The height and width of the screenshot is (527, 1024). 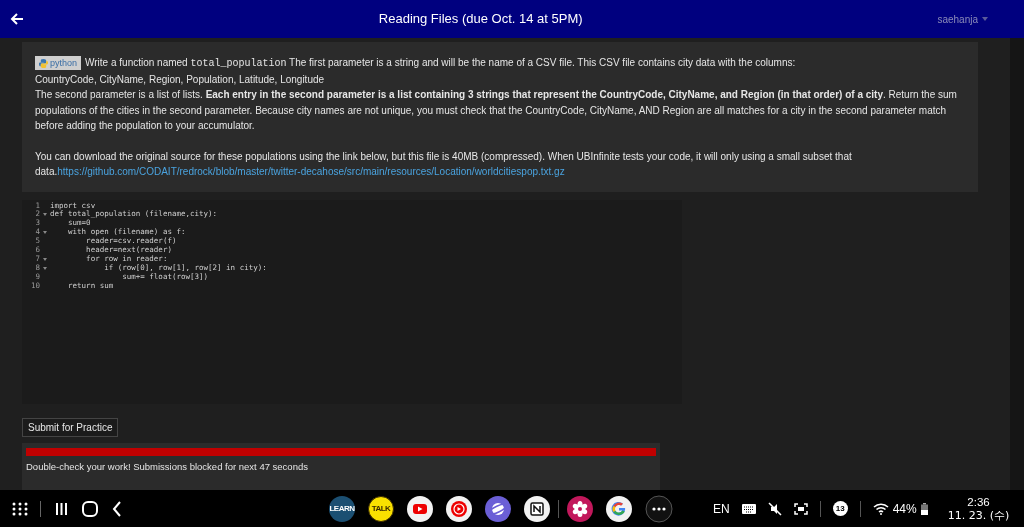 I want to click on battery-icon, so click(x=924, y=508).